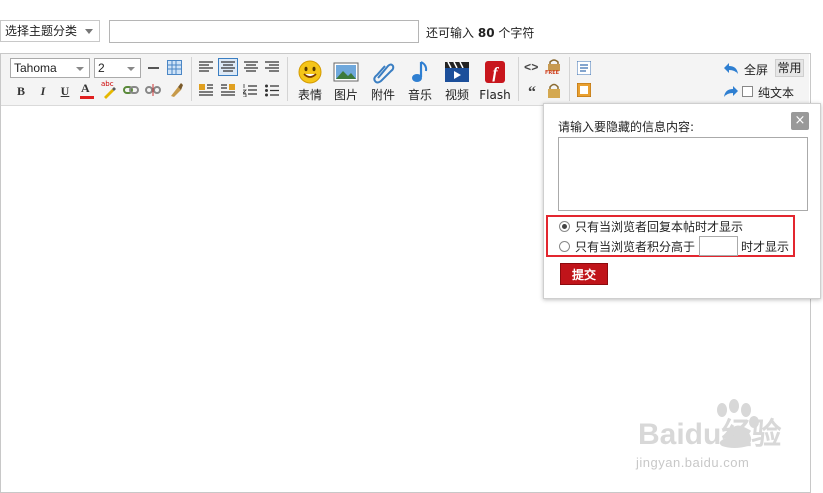 The height and width of the screenshot is (493, 823). What do you see at coordinates (731, 68) in the screenshot?
I see `undo-icon` at bounding box center [731, 68].